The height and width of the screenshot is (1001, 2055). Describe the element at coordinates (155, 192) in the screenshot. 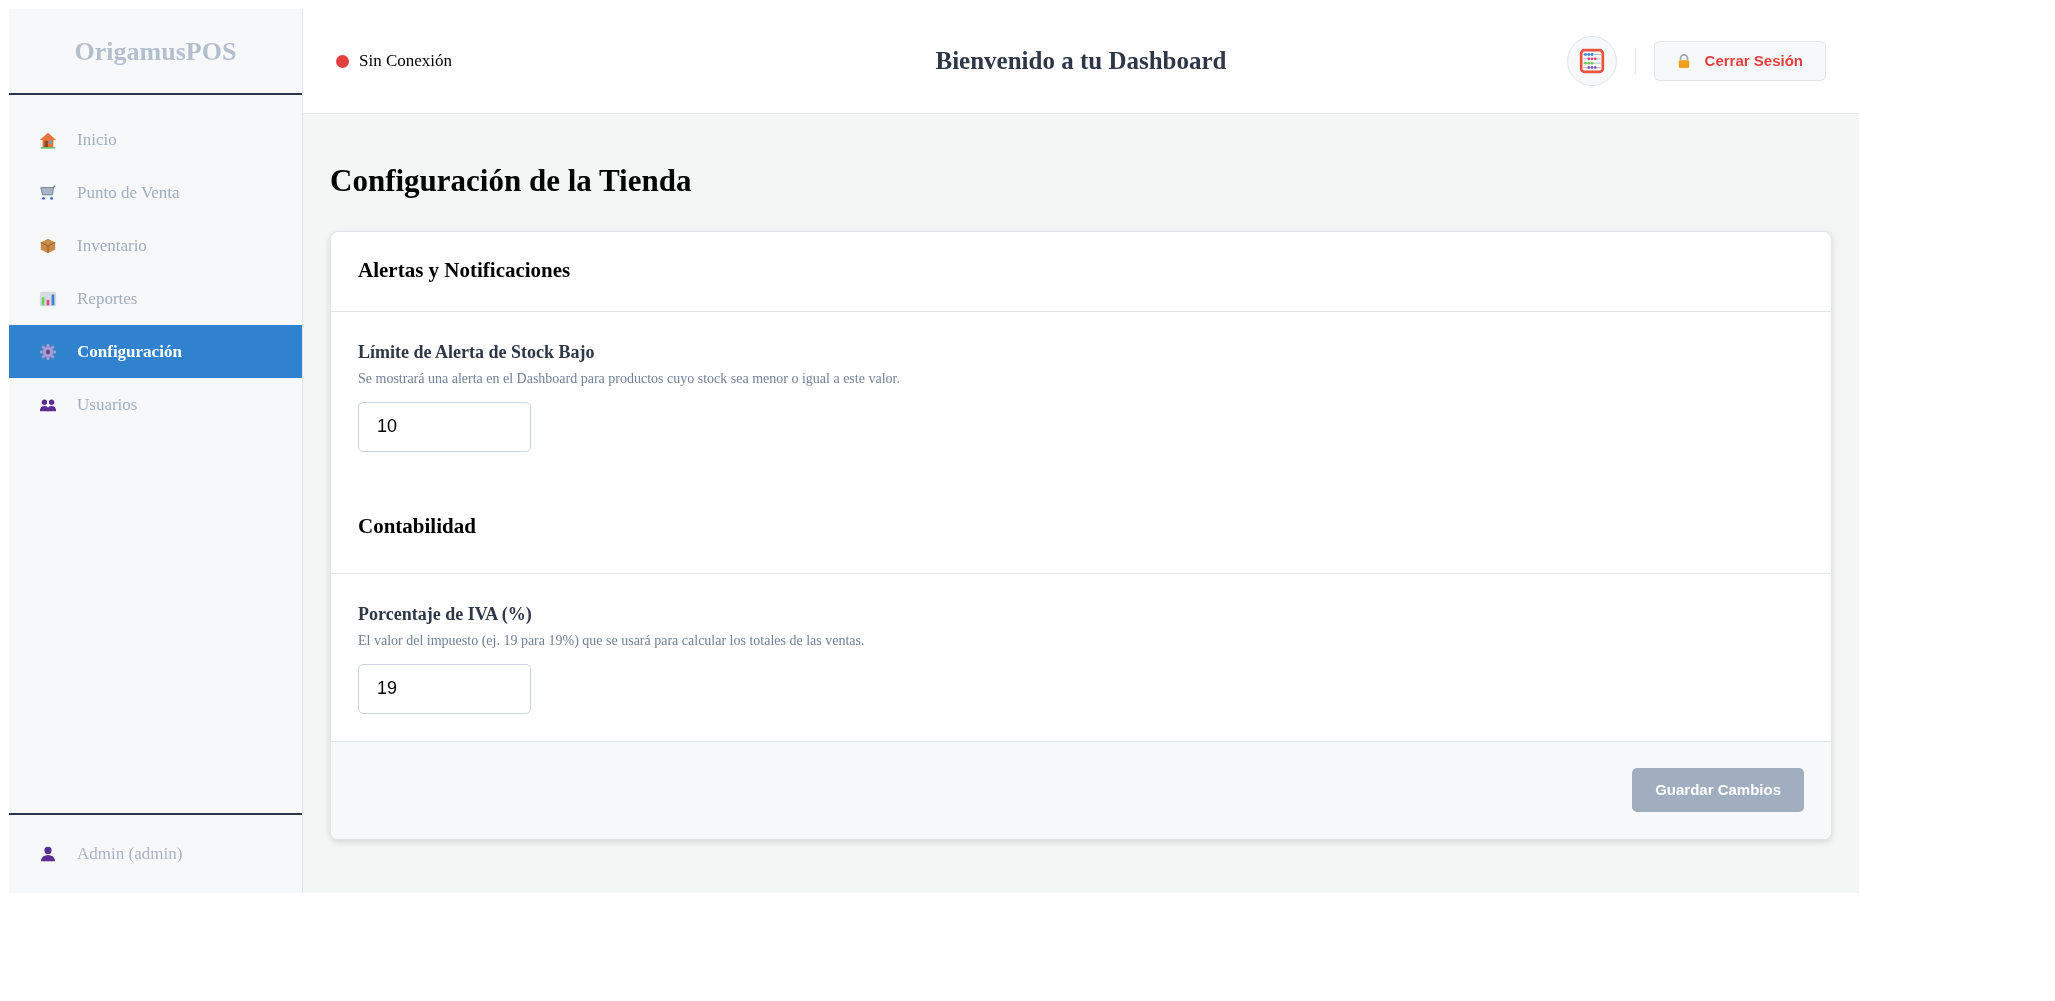

I see `nav-item: Punto de Venta` at that location.